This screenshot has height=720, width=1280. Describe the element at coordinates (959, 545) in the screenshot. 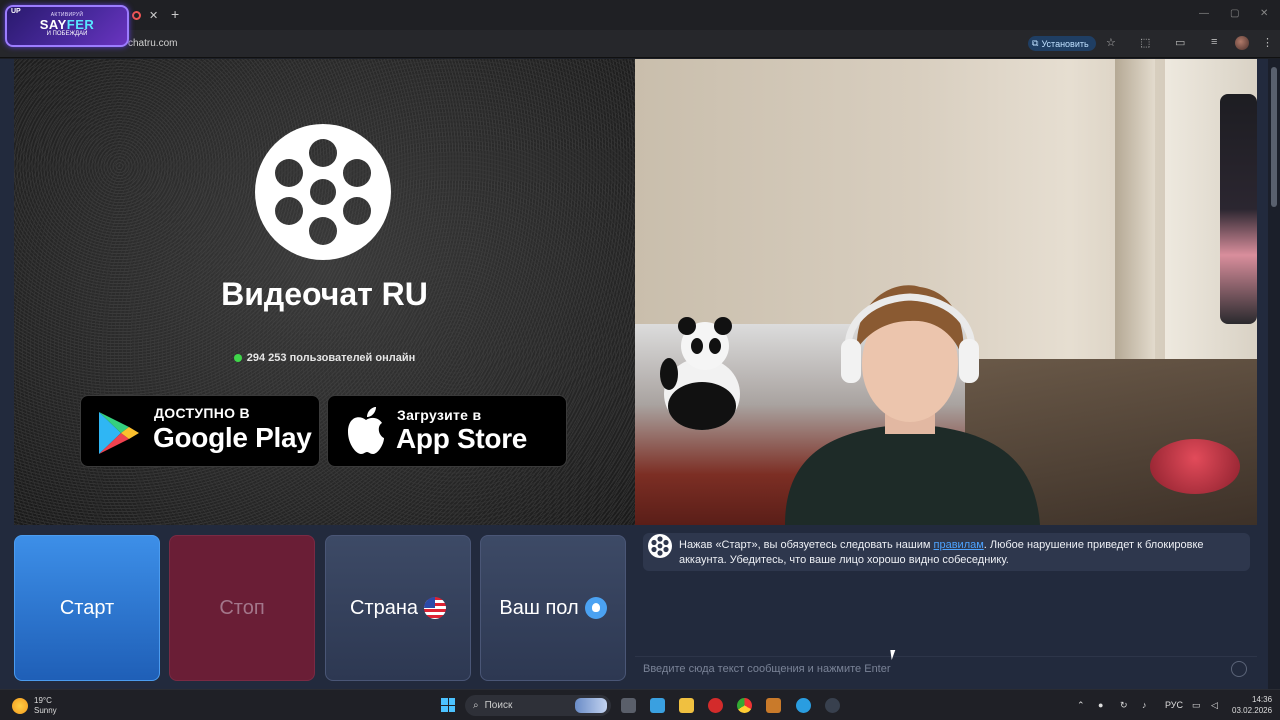

I see `rules-link: правилам` at that location.